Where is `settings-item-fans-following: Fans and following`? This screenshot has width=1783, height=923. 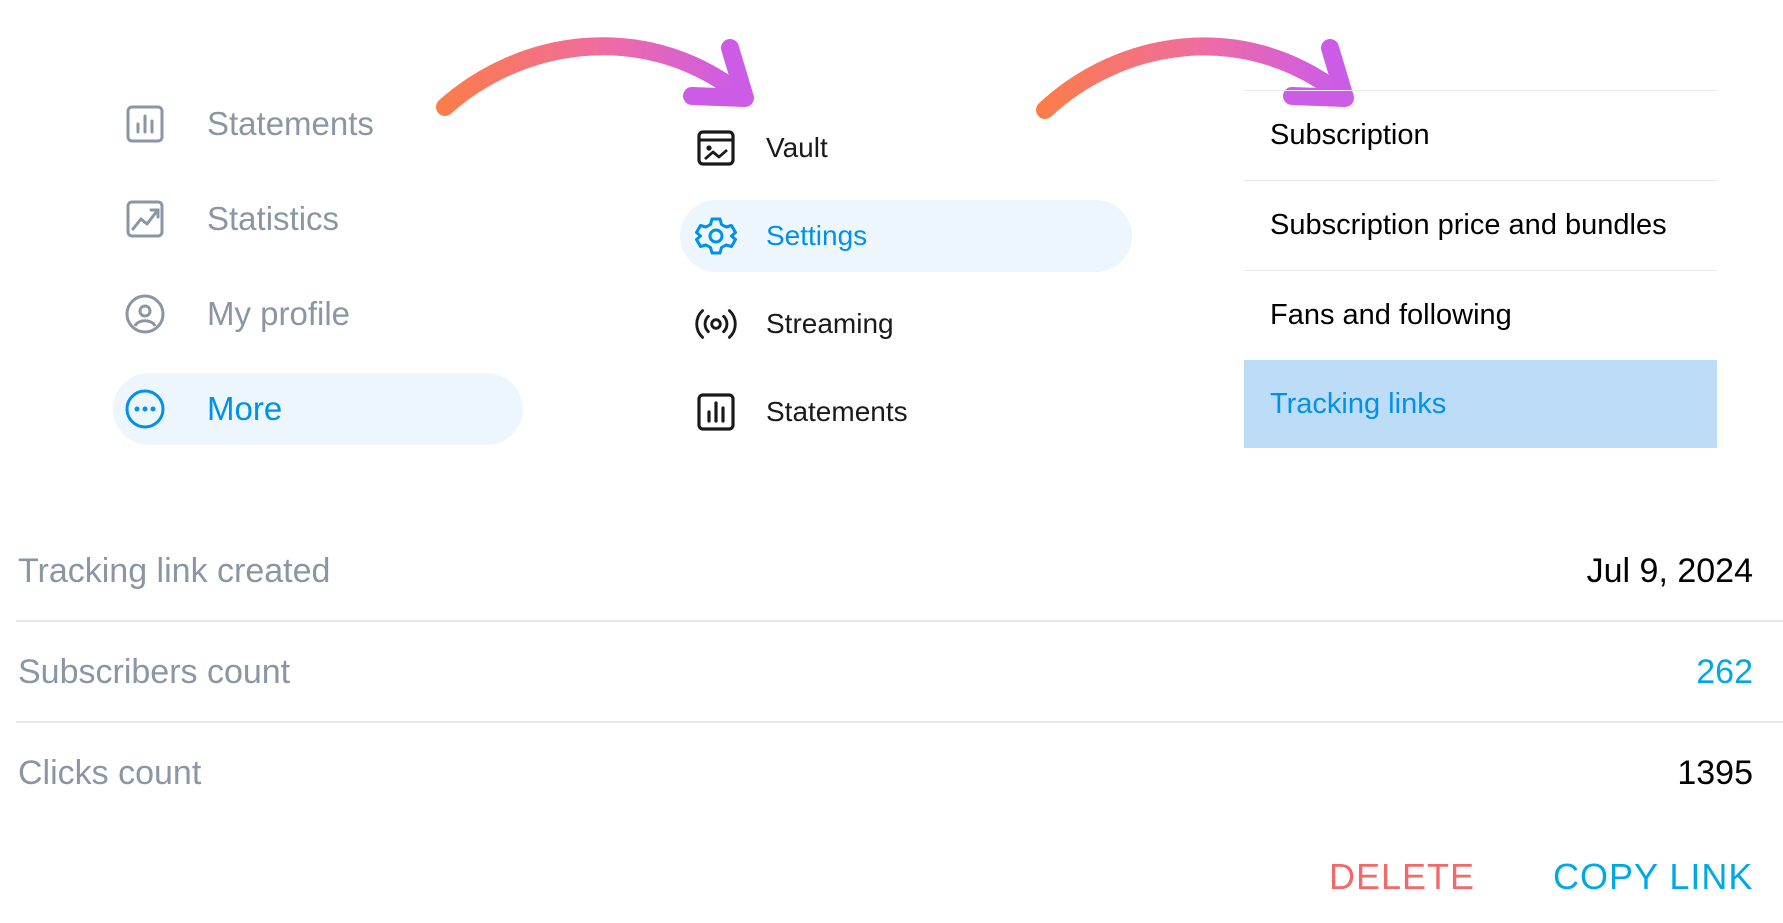 settings-item-fans-following: Fans and following is located at coordinates (1480, 315).